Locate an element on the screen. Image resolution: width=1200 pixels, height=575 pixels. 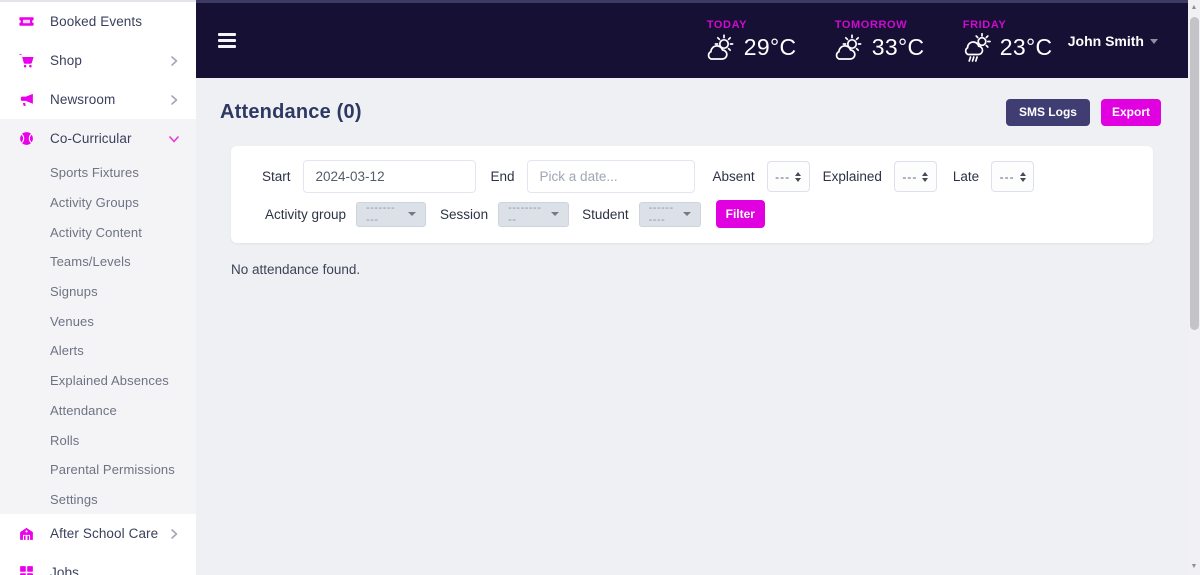
empty-state-message: No attendance found. is located at coordinates (296, 269).